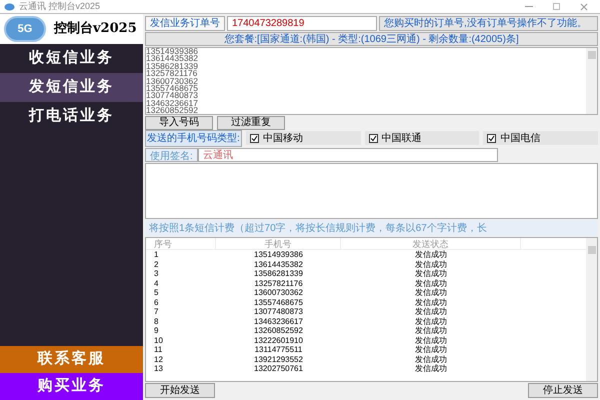 This screenshot has height=400, width=600. Describe the element at coordinates (193, 138) in the screenshot. I see `carrier-label: 发送的手机号码类型:` at that location.